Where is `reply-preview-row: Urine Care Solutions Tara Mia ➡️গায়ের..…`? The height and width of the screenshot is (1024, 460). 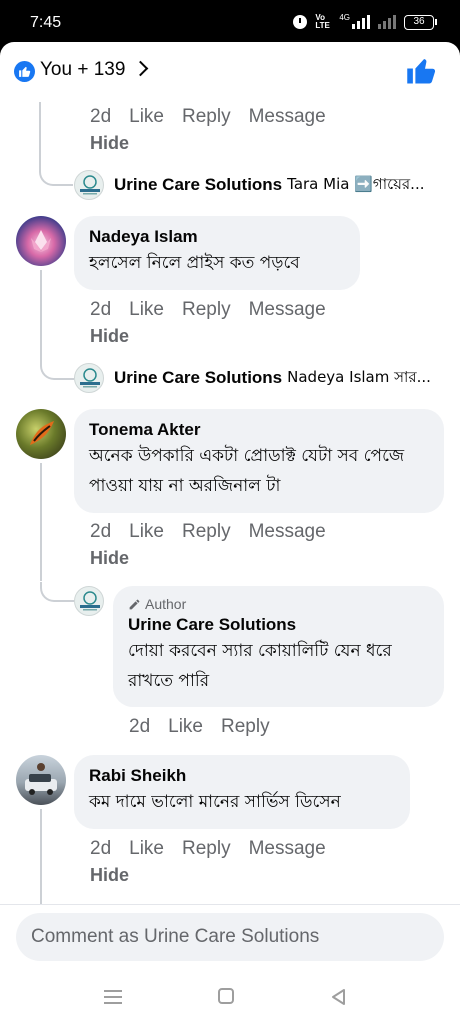
reply-preview-row: Urine Care Solutions Tara Mia ➡️গায়ের..… is located at coordinates (283, 185).